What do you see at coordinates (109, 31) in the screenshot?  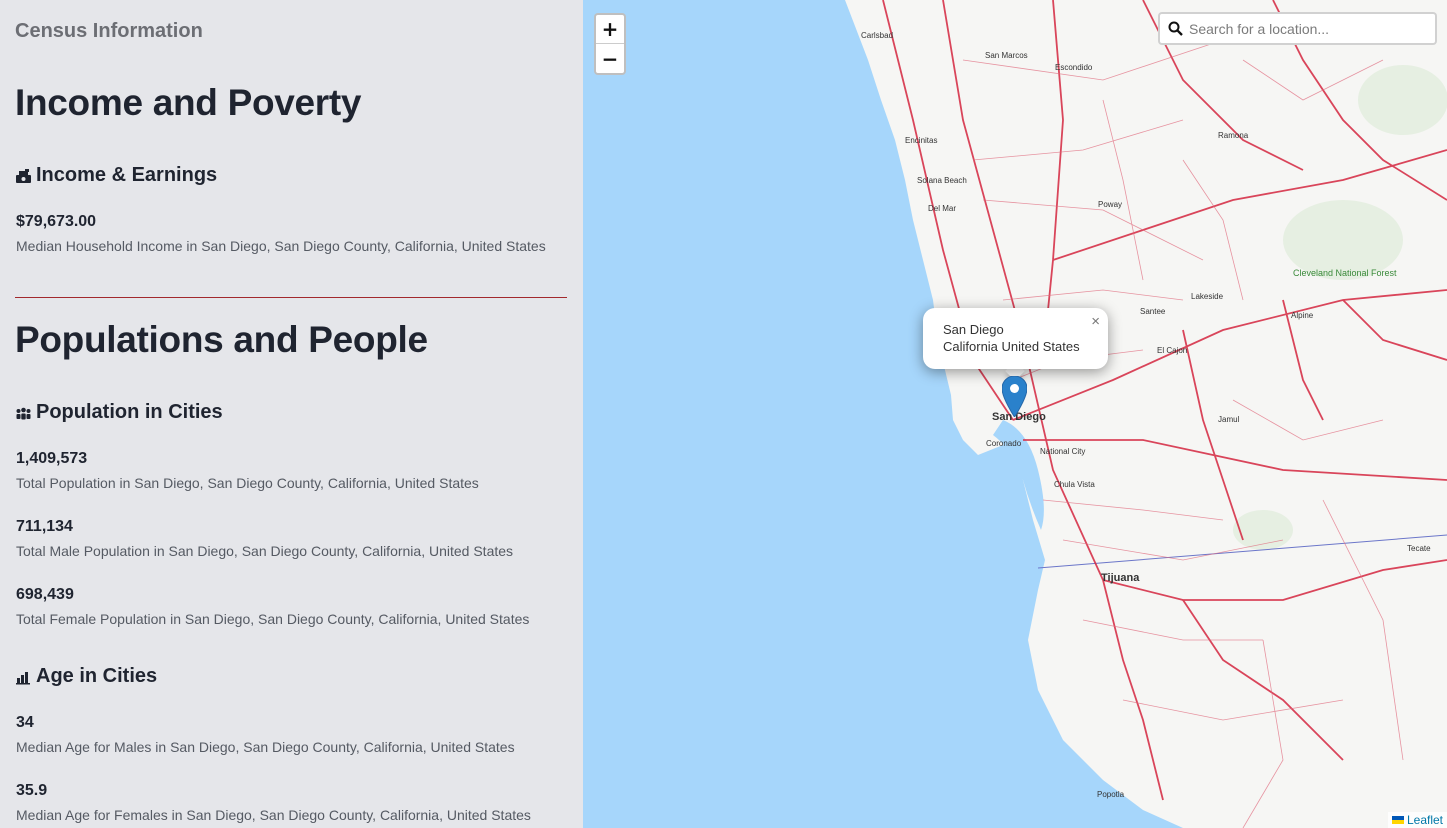 I see `app-title: Census Information` at bounding box center [109, 31].